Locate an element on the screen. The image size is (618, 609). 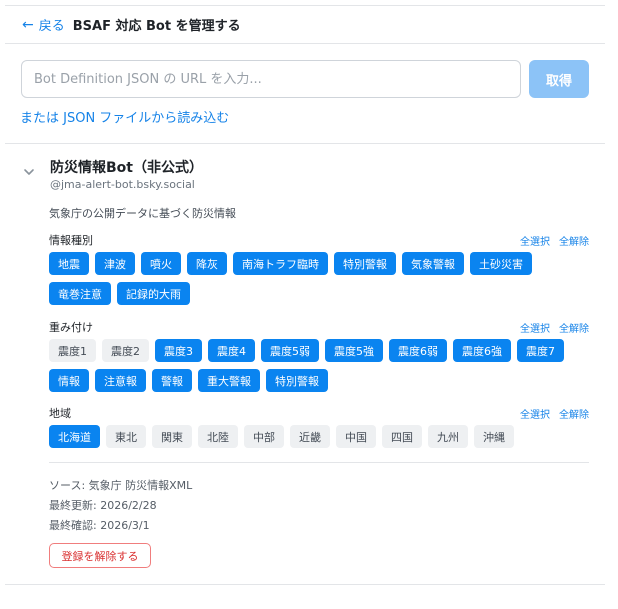
filter-chip: 震度6強 is located at coordinates (482, 350).